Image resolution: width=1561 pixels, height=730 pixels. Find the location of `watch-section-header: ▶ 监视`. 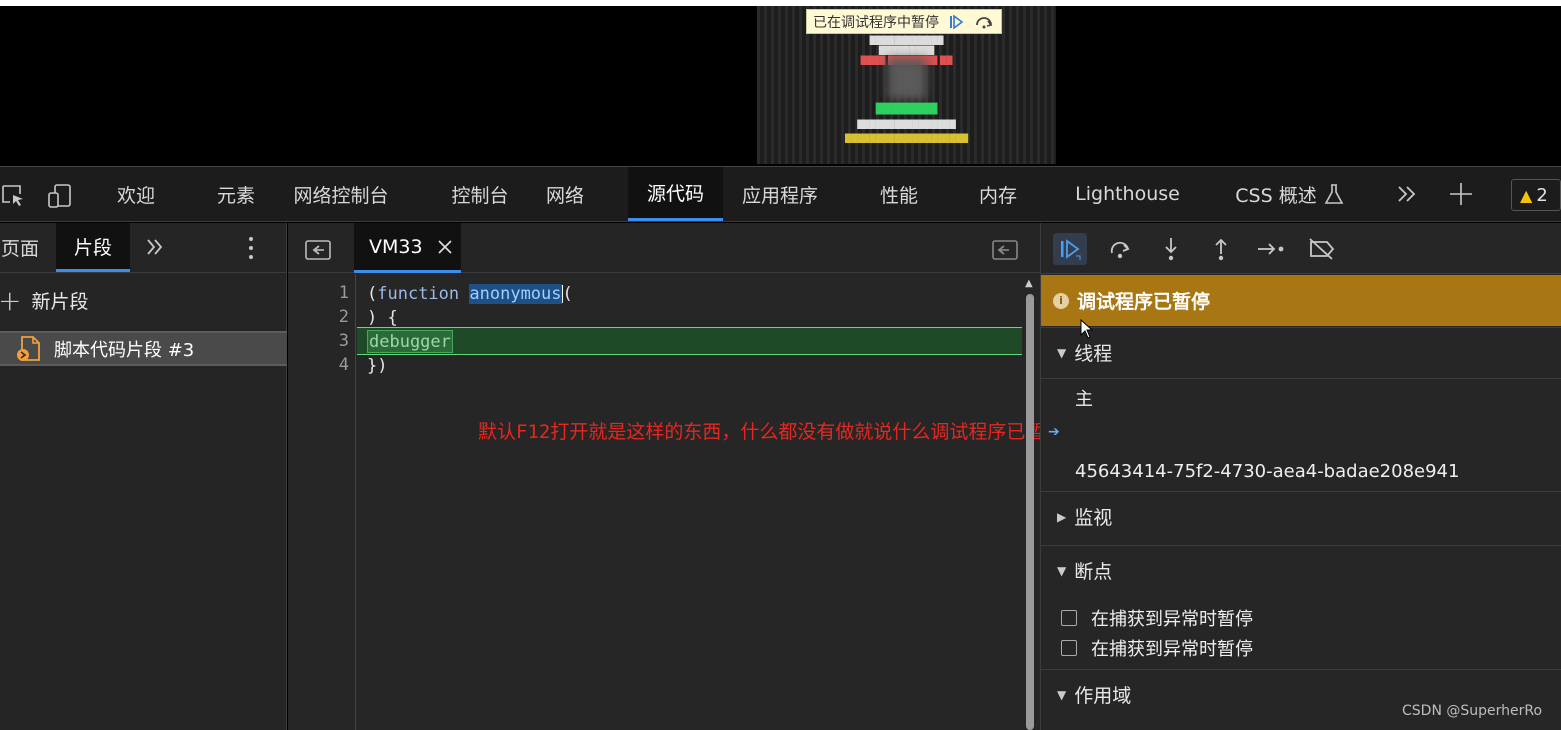

watch-section-header: ▶ 监视 is located at coordinates (1301, 516).